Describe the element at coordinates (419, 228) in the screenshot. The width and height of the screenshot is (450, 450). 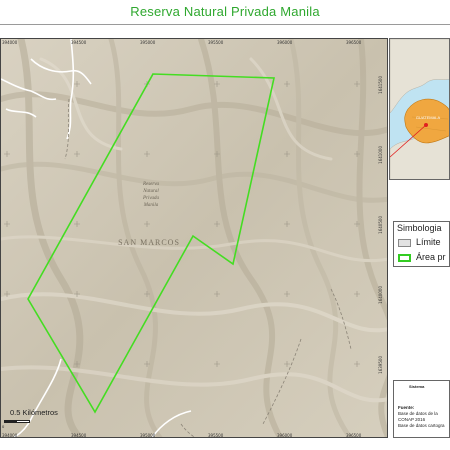
I see `legend-title: Simbologia` at that location.